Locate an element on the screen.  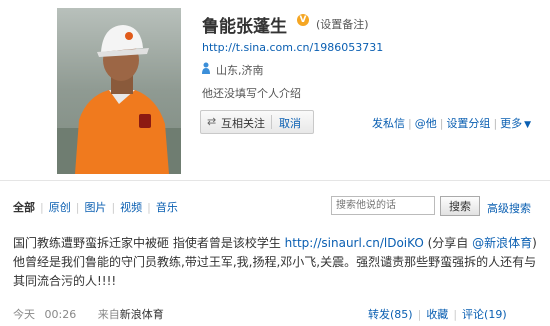
mutual-follow-icon: ⇄ is located at coordinates (212, 121).